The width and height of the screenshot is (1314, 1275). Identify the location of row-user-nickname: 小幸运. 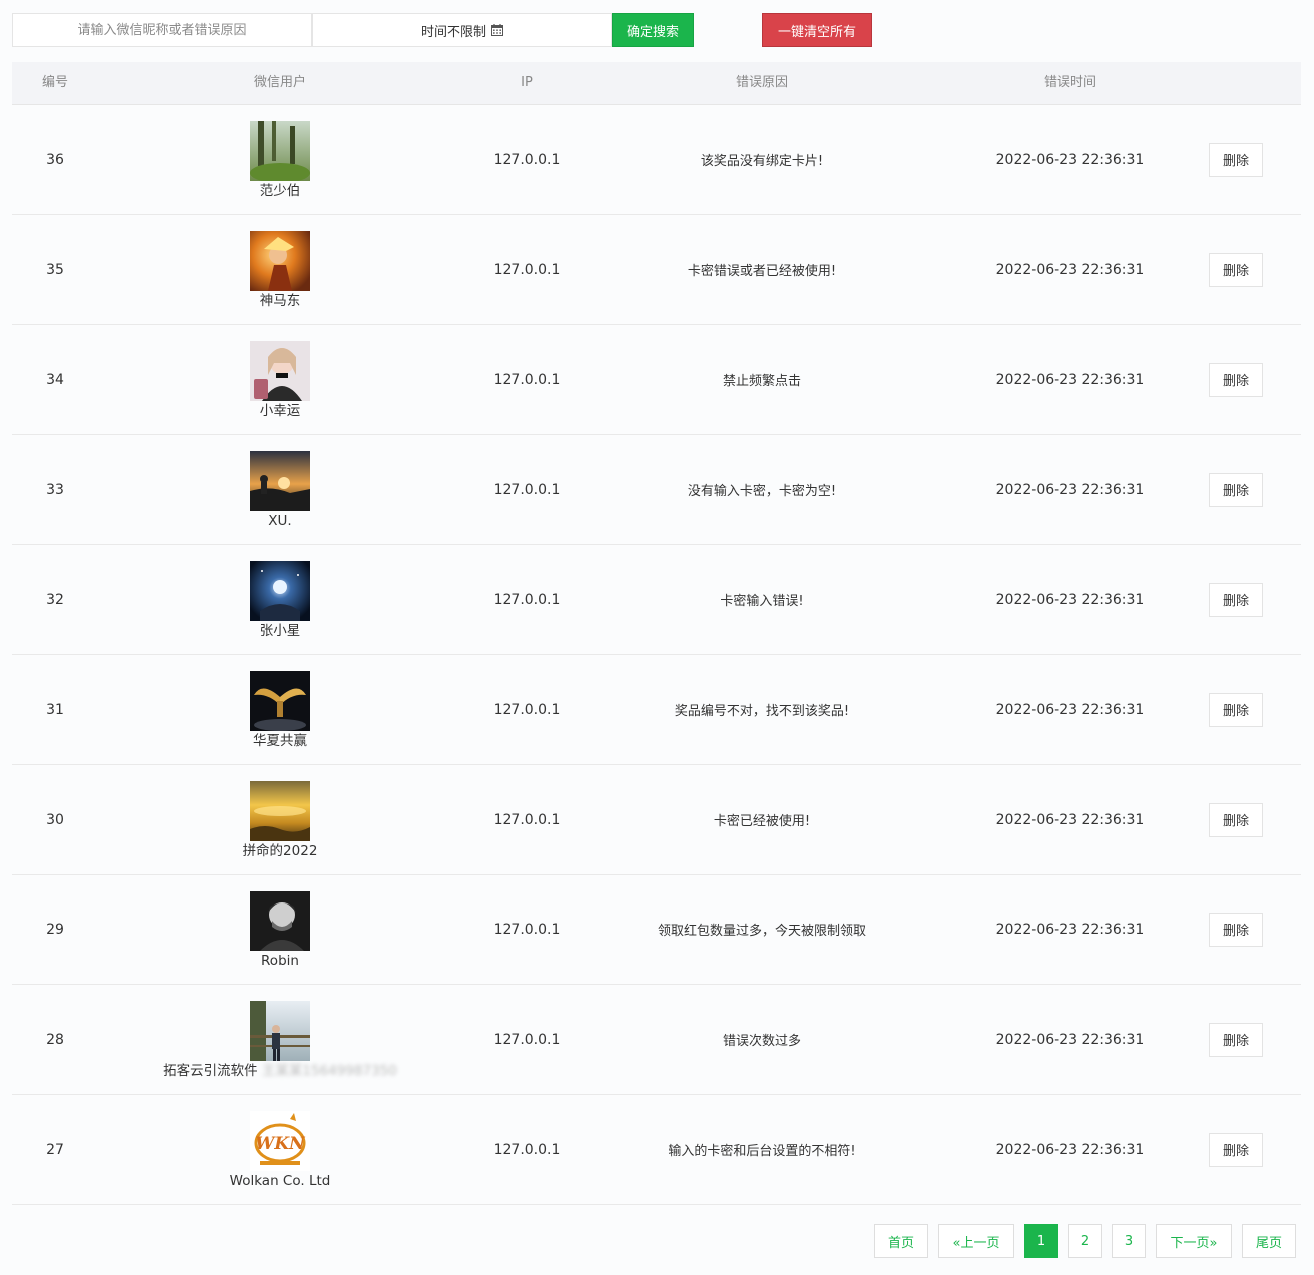
(280, 411).